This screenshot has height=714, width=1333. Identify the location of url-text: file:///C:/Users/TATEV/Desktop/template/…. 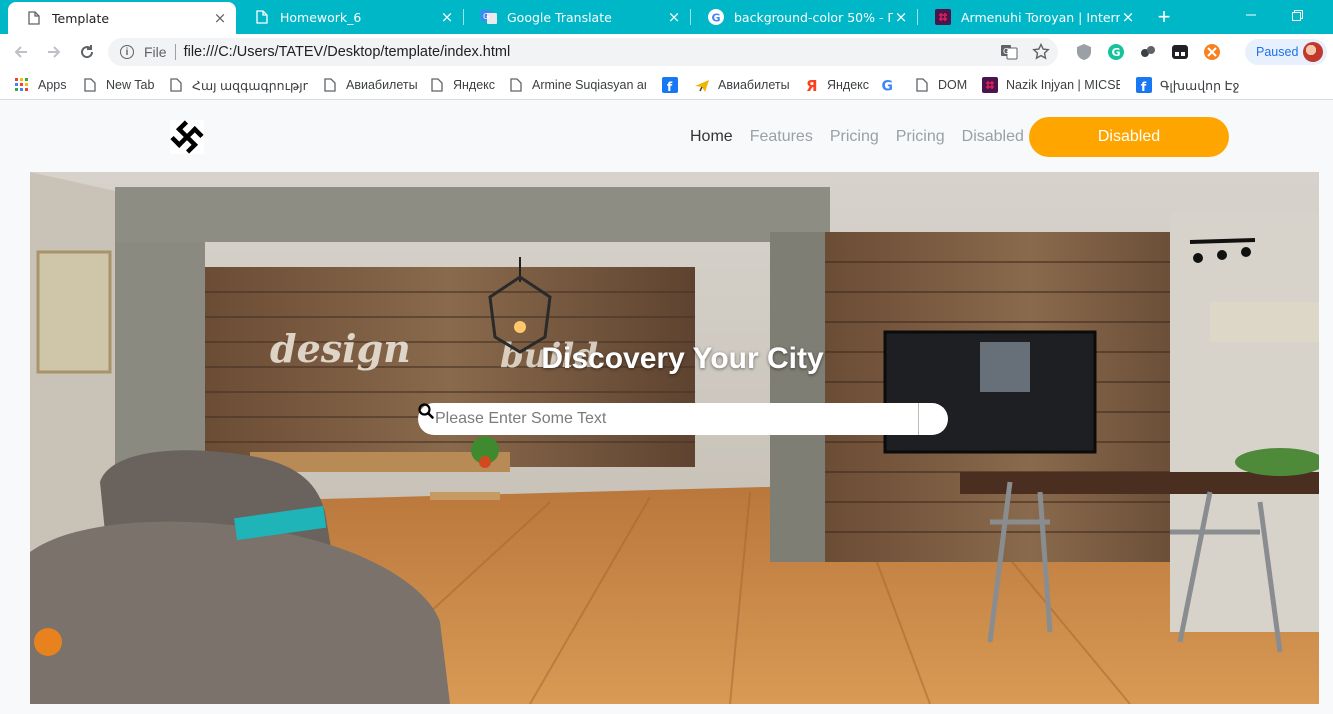
(347, 52).